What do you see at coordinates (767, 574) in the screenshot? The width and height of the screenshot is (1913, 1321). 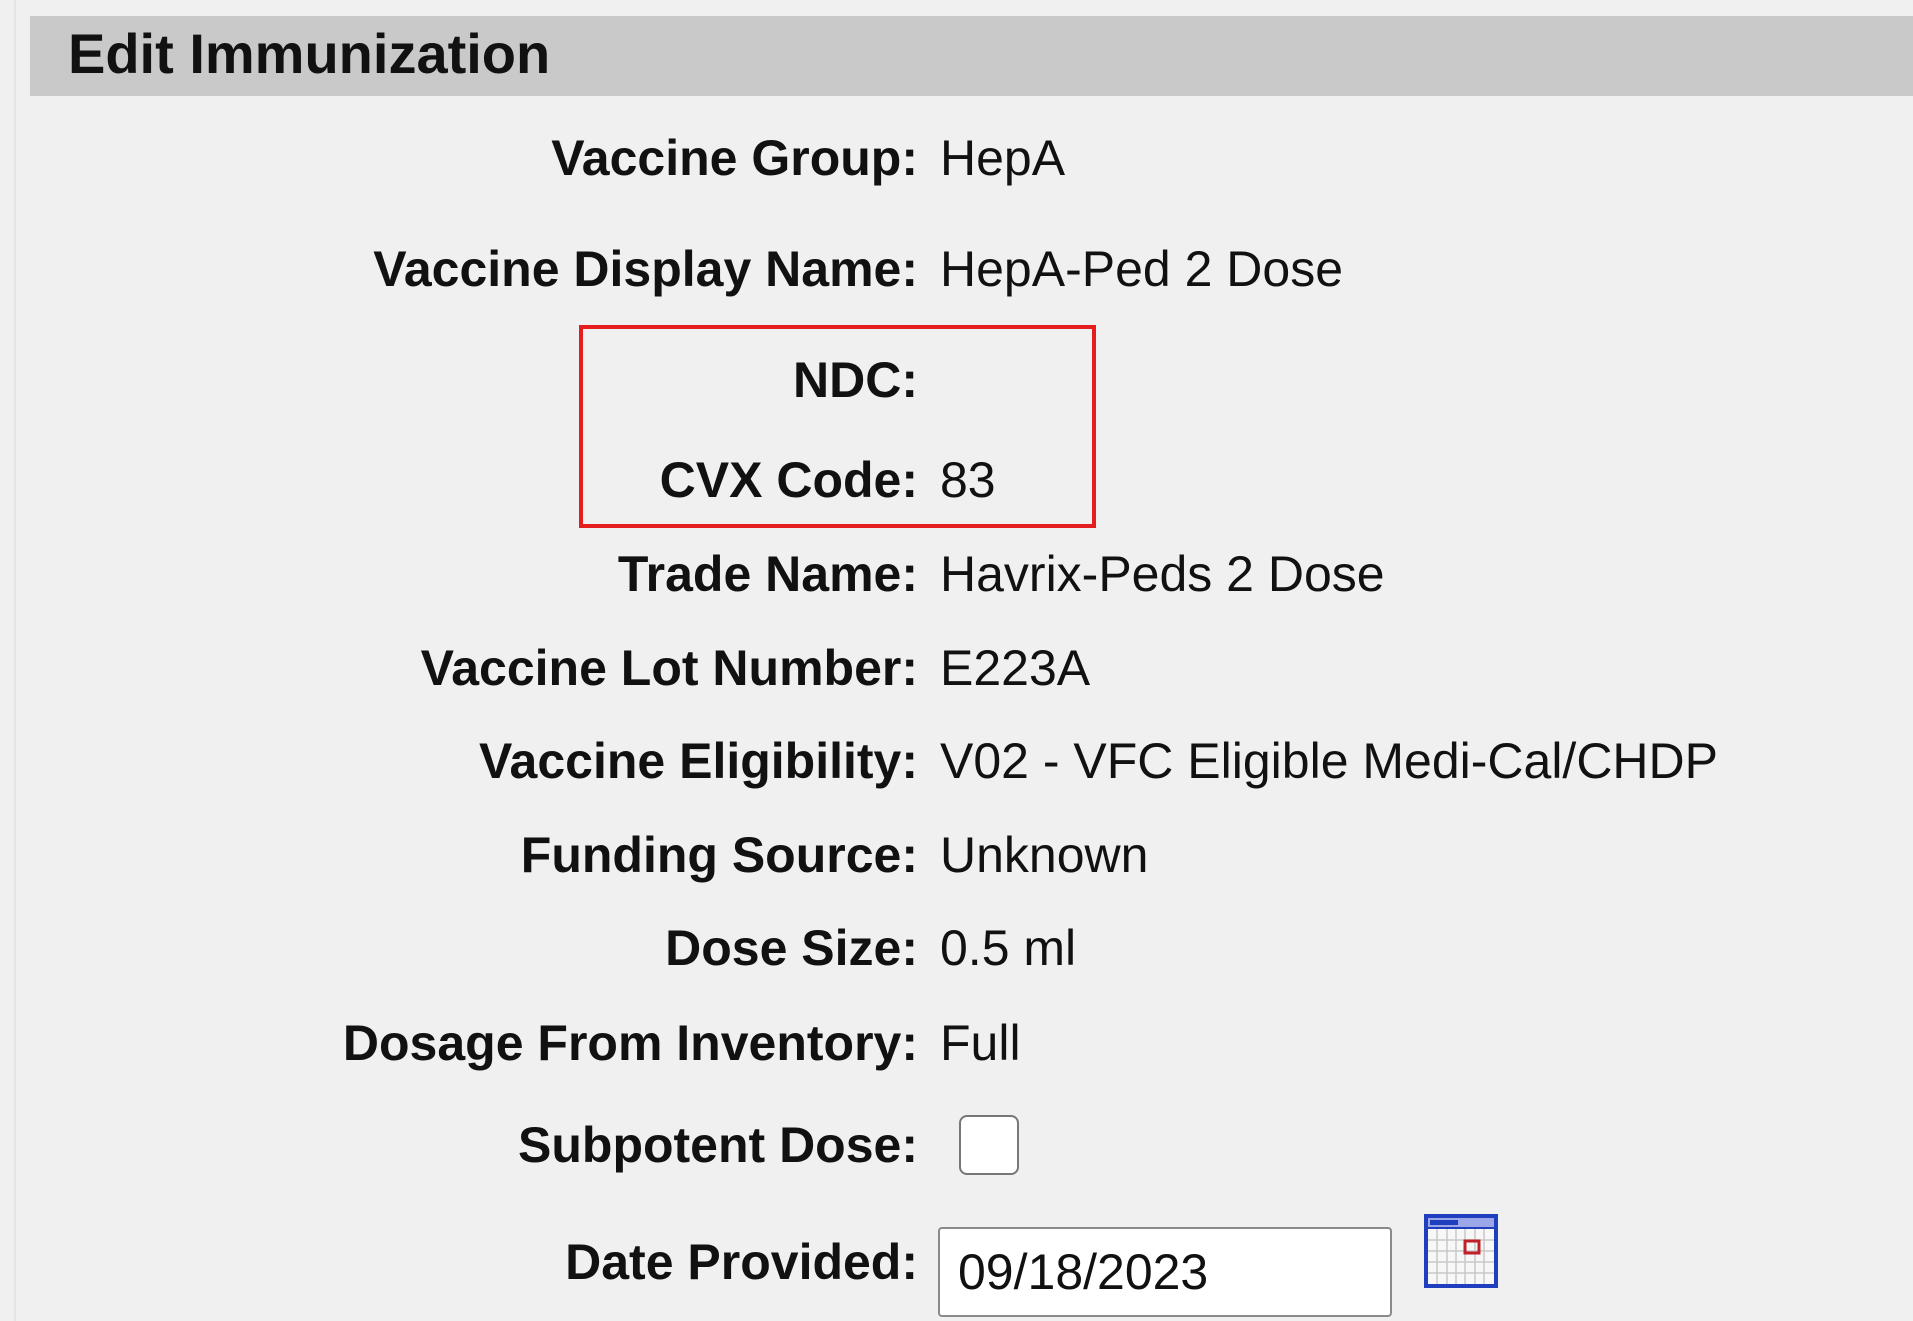 I see `trade-name-label: Trade Name:` at bounding box center [767, 574].